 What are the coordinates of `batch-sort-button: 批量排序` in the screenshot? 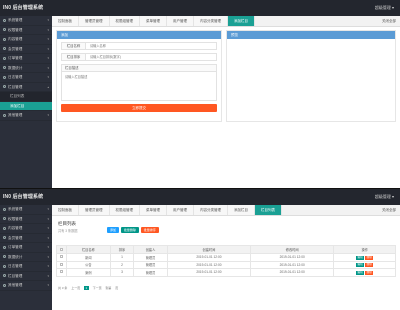 It's located at (149, 230).